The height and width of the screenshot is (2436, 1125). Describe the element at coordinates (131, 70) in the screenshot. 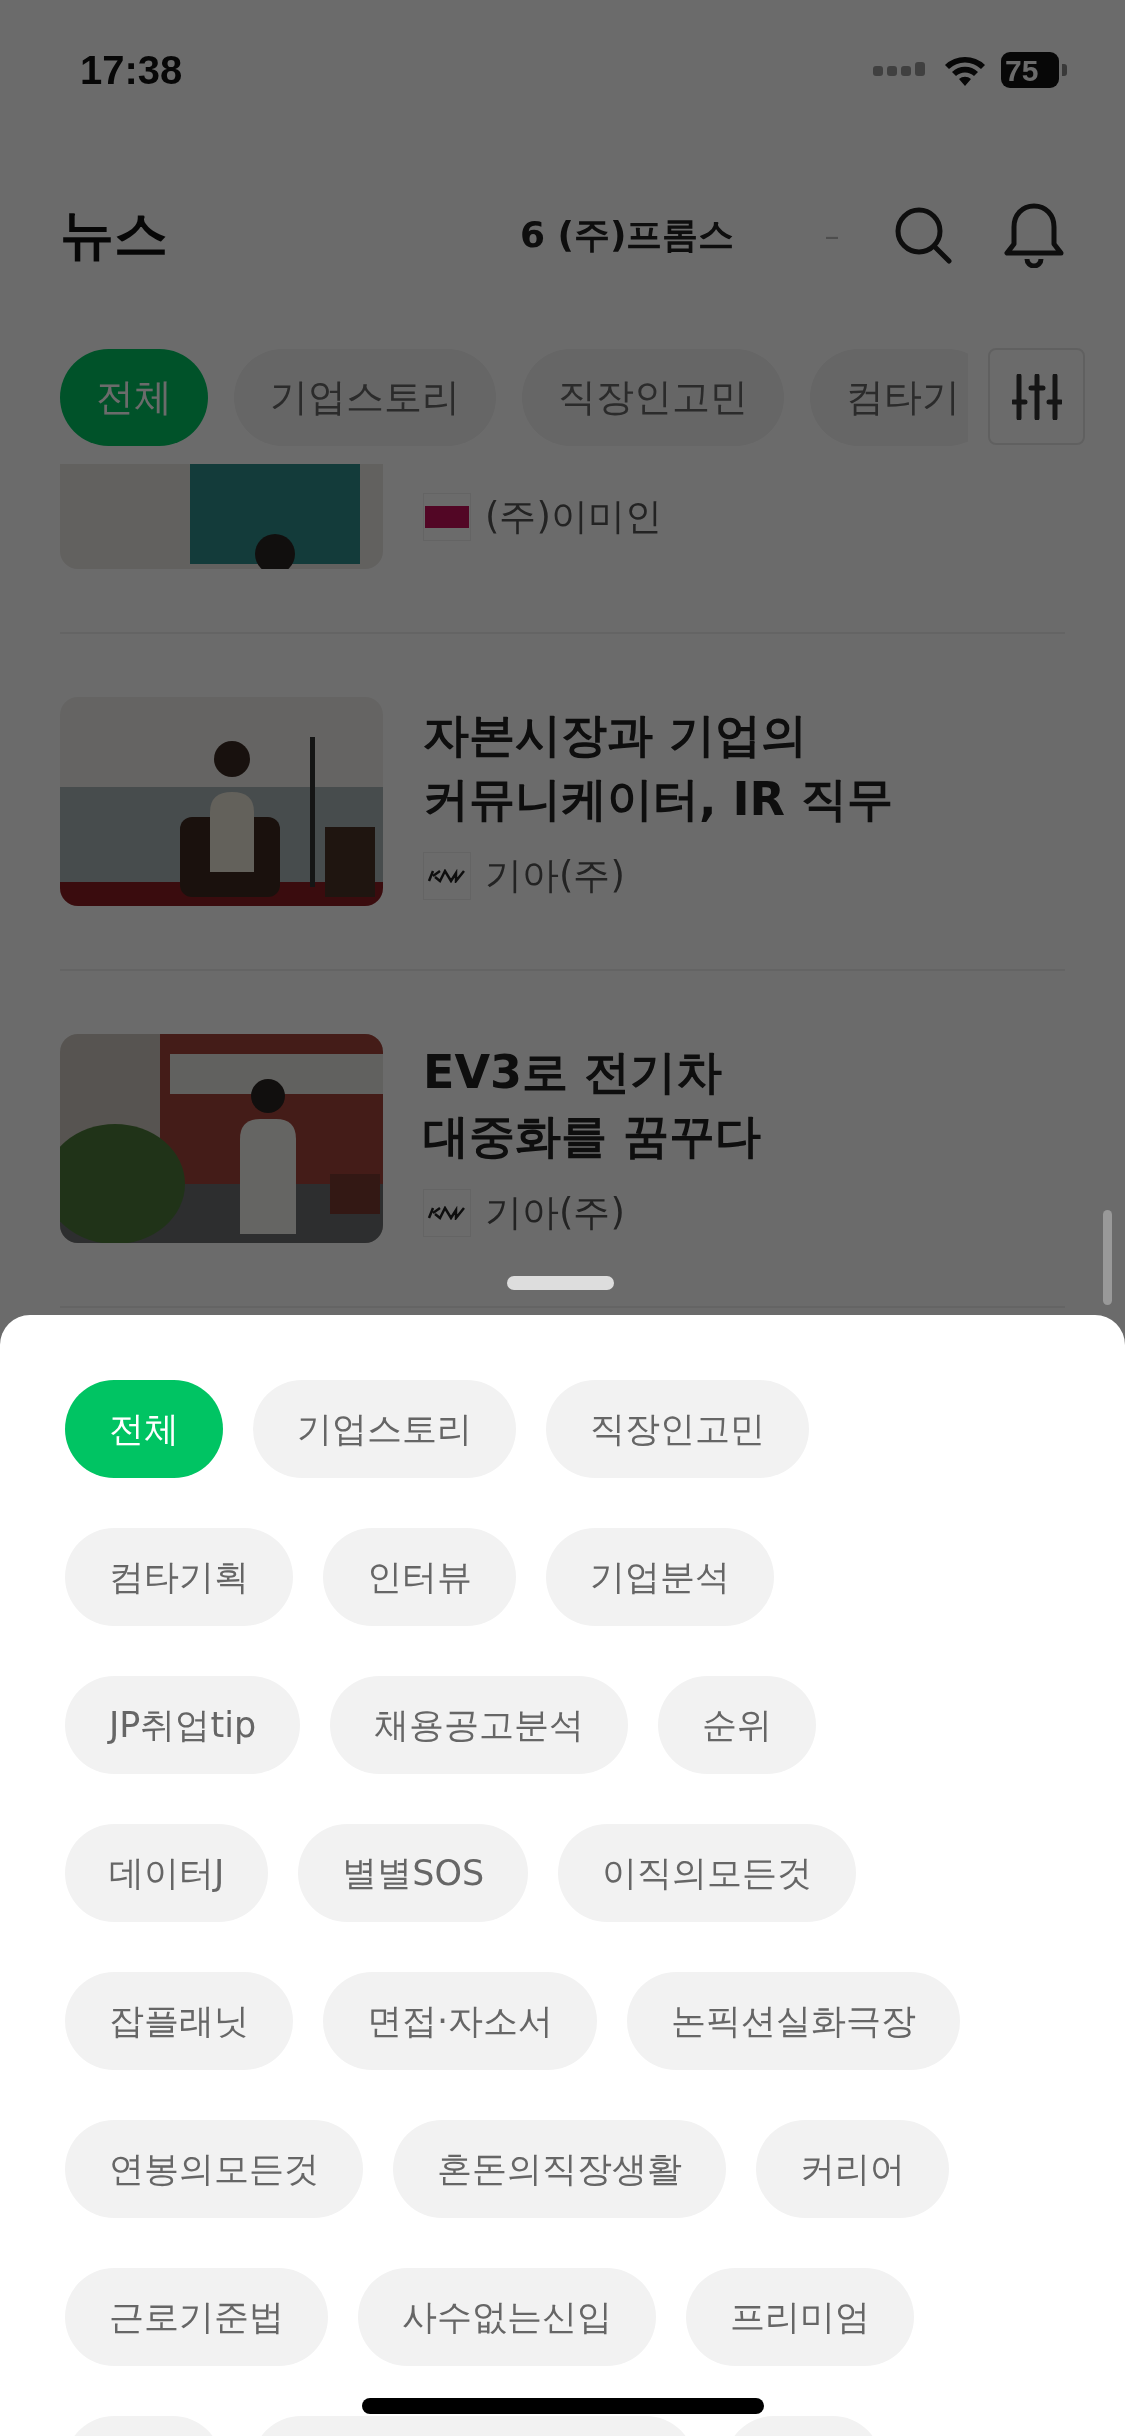

I see `status-time: 17:38` at that location.